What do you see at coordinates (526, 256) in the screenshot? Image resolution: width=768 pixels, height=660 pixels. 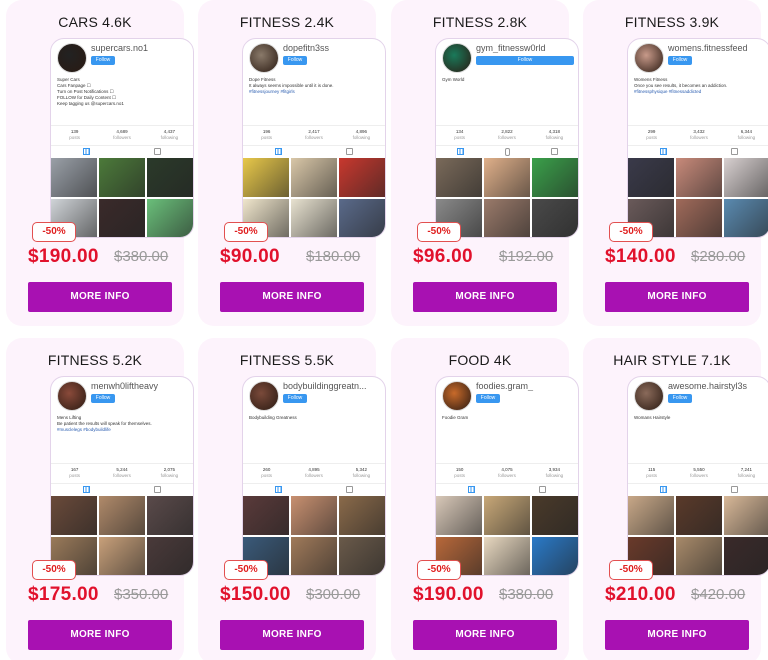 I see `original-price: $192.00` at bounding box center [526, 256].